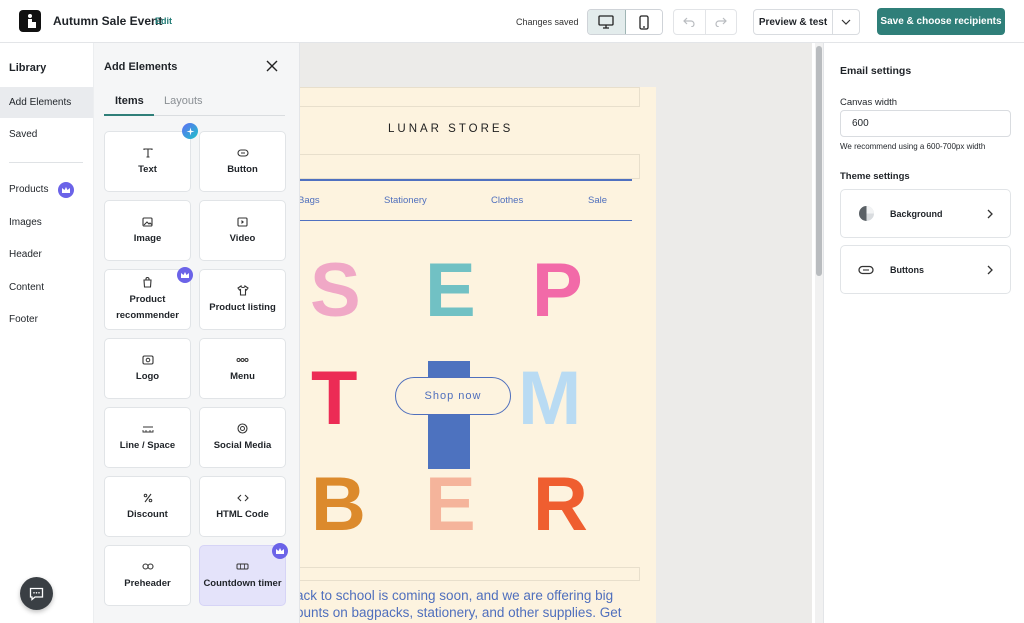 This screenshot has width=1024, height=623. I want to click on hero-letter: T, so click(334, 398).